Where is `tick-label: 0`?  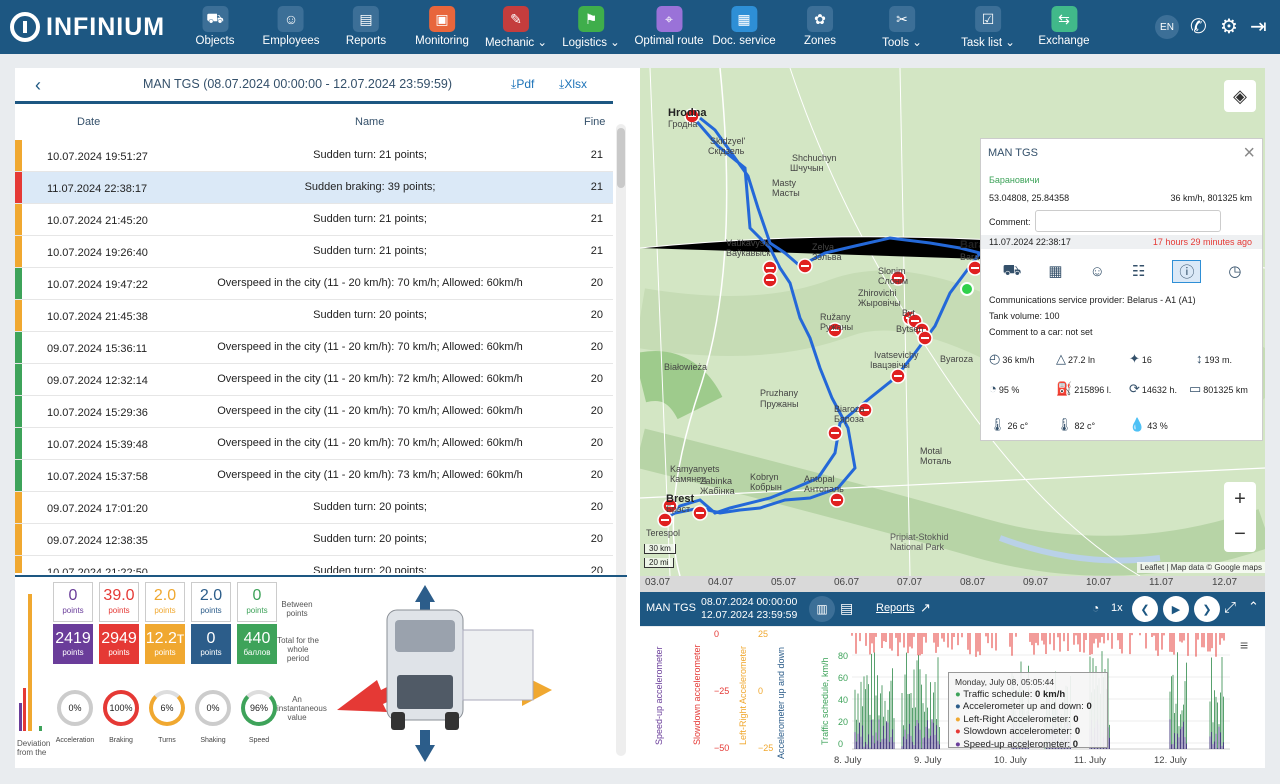
tick-label: 0 is located at coordinates (761, 691).